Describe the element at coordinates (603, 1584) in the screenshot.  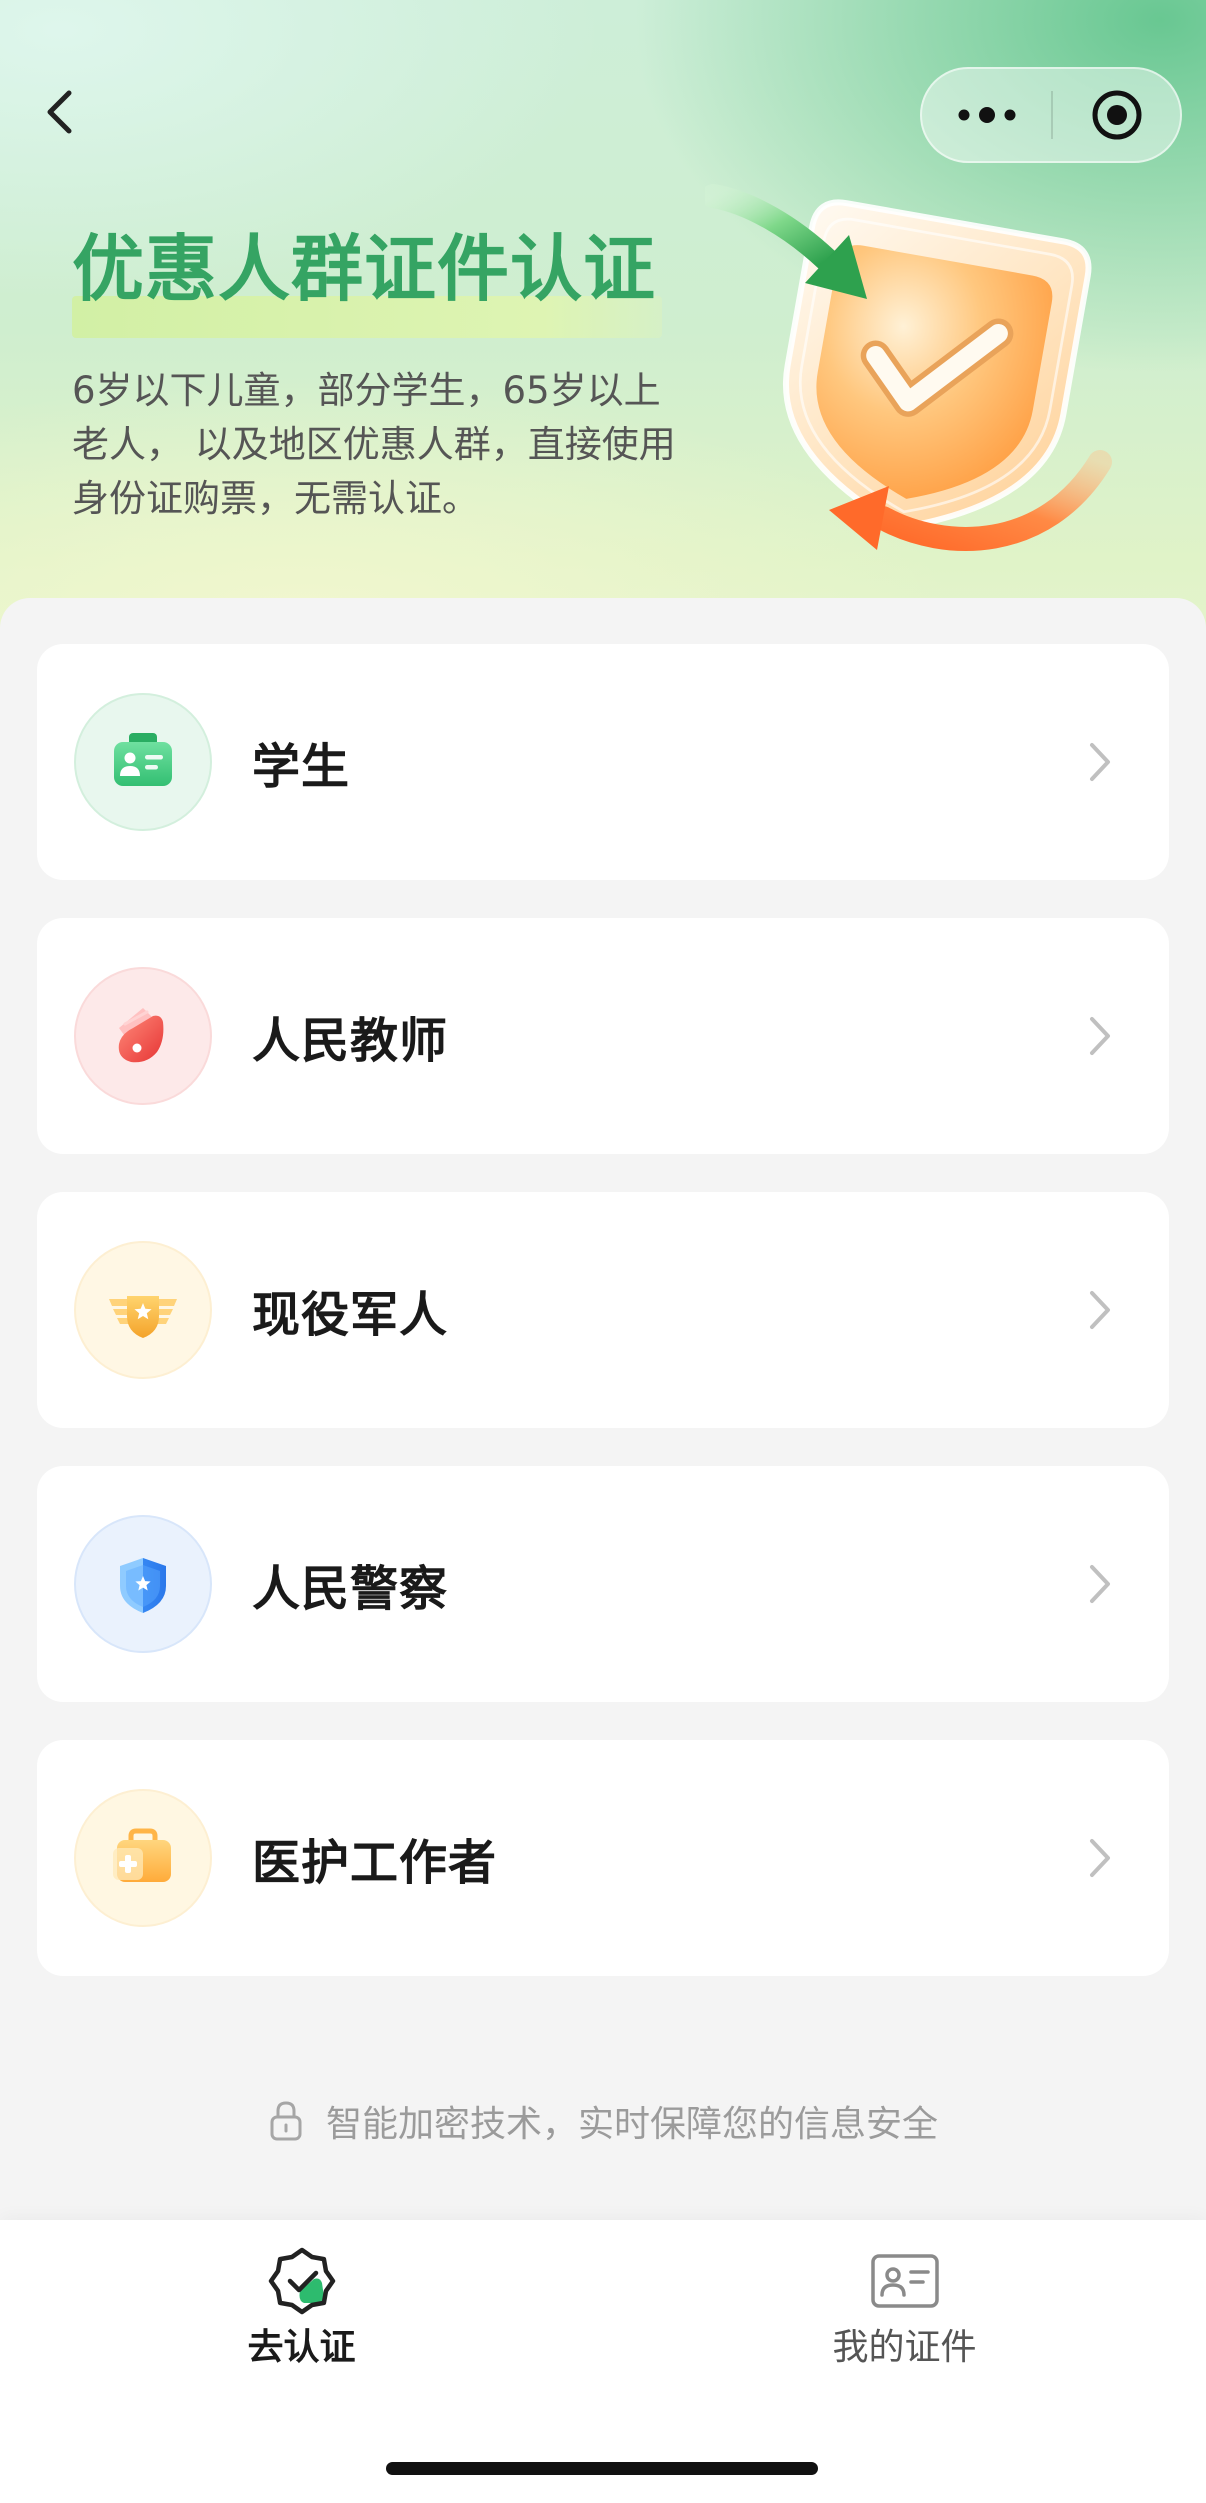
I see `category-card-police: 人民警察` at that location.